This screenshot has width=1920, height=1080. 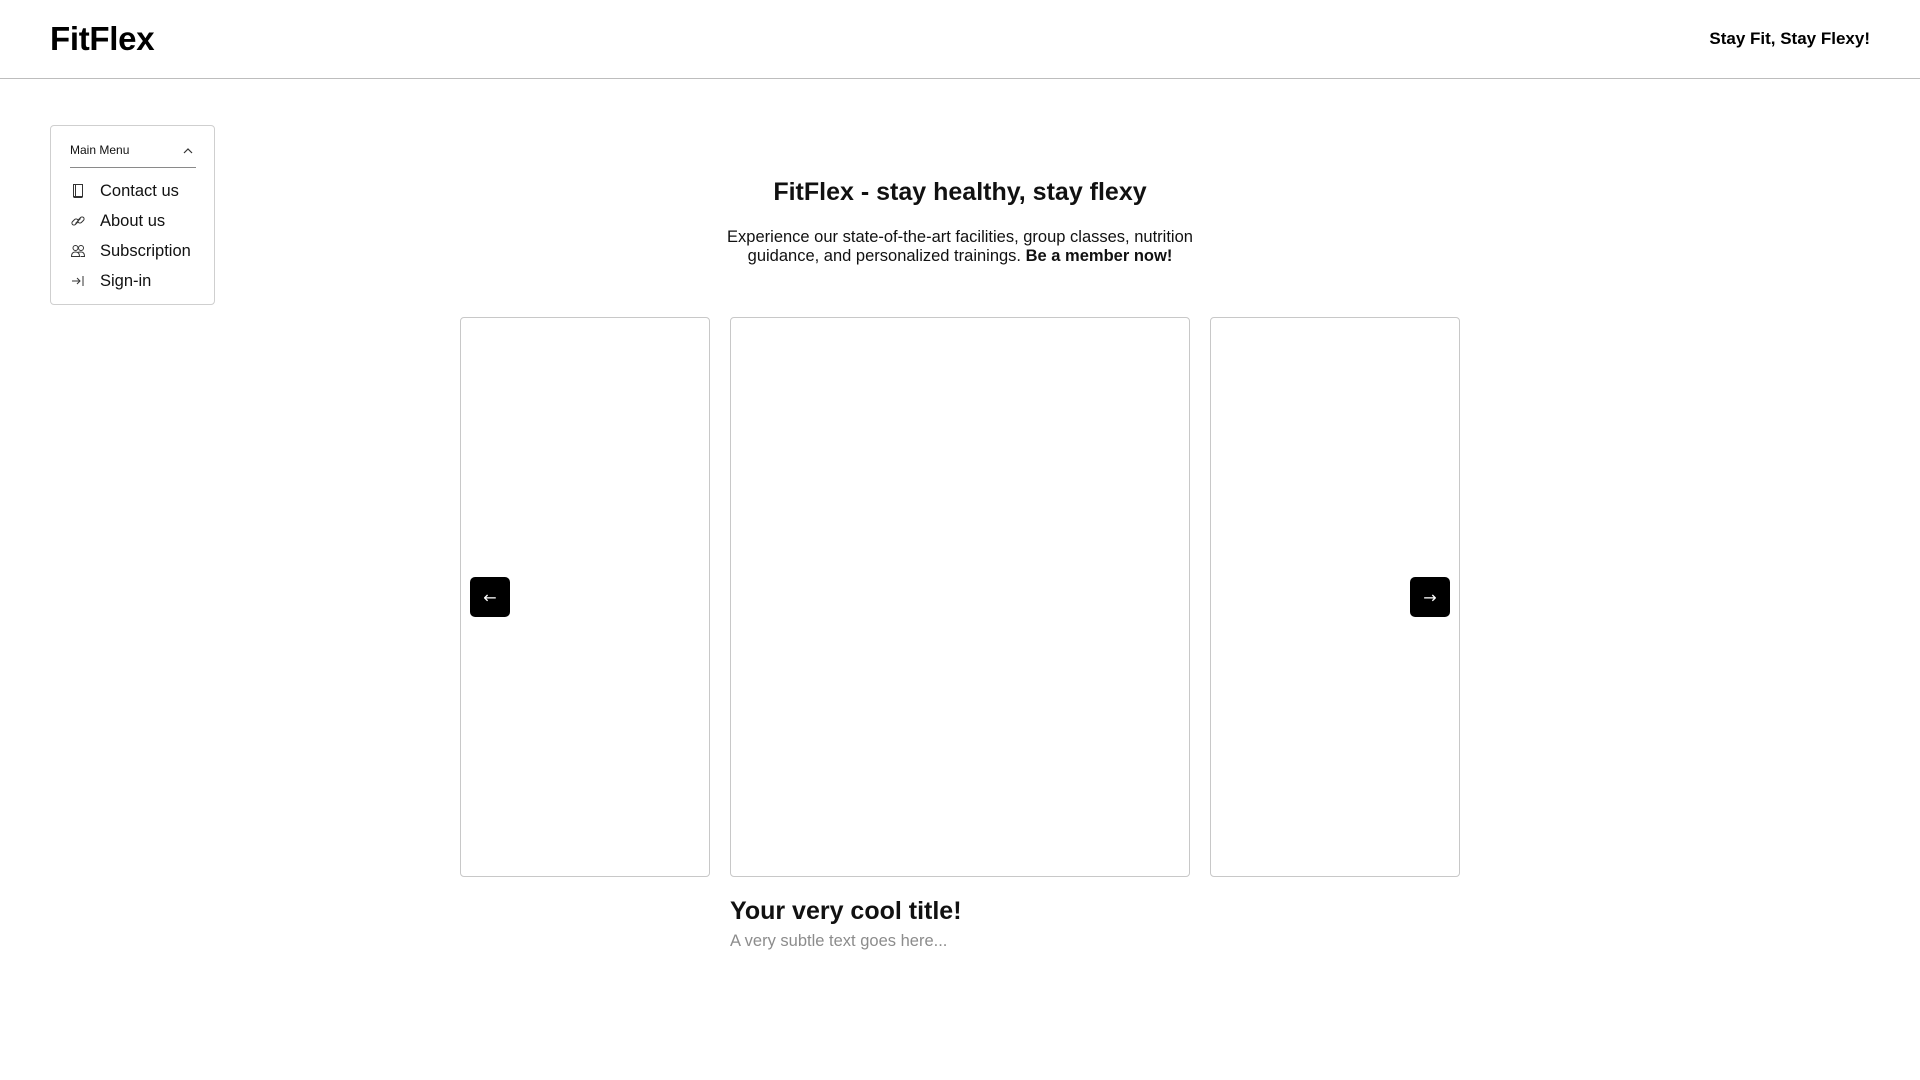 I want to click on menu-item-subscription: Subscription, so click(x=140, y=251).